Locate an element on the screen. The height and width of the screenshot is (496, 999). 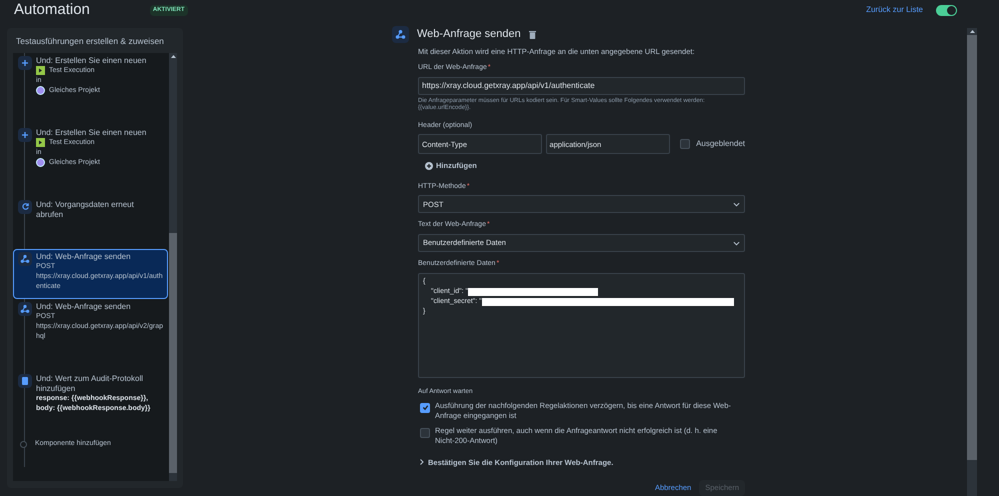
toggle-switch is located at coordinates (946, 10).